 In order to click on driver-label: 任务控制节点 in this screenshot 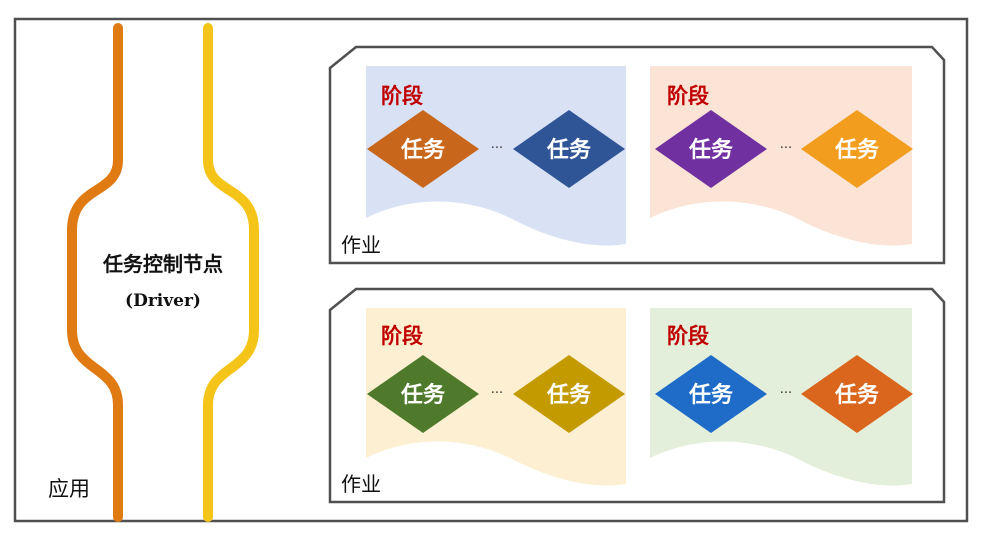, I will do `click(162, 264)`.